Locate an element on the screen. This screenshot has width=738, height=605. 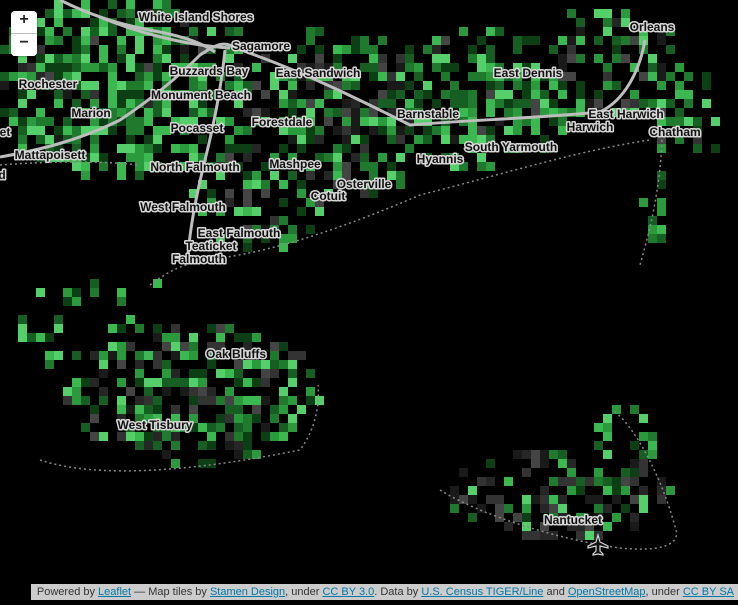
place-label: East Harwich is located at coordinates (625, 114).